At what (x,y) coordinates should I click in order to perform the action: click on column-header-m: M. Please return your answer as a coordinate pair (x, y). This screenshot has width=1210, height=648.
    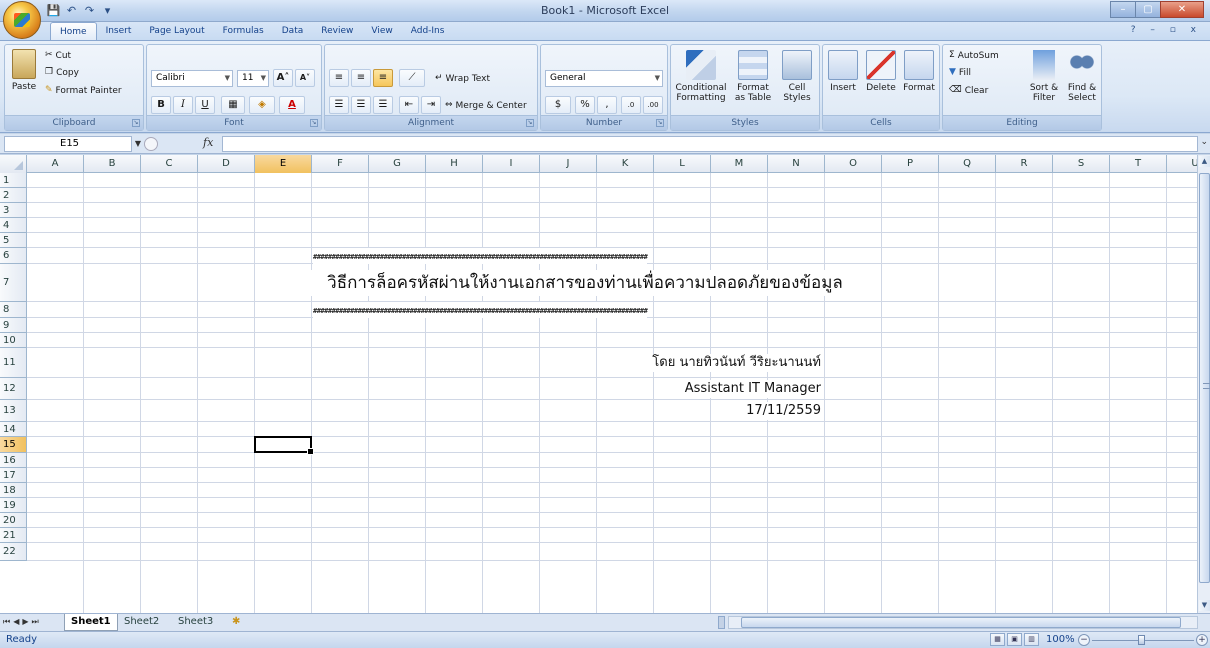
    Looking at the image, I should click on (739, 164).